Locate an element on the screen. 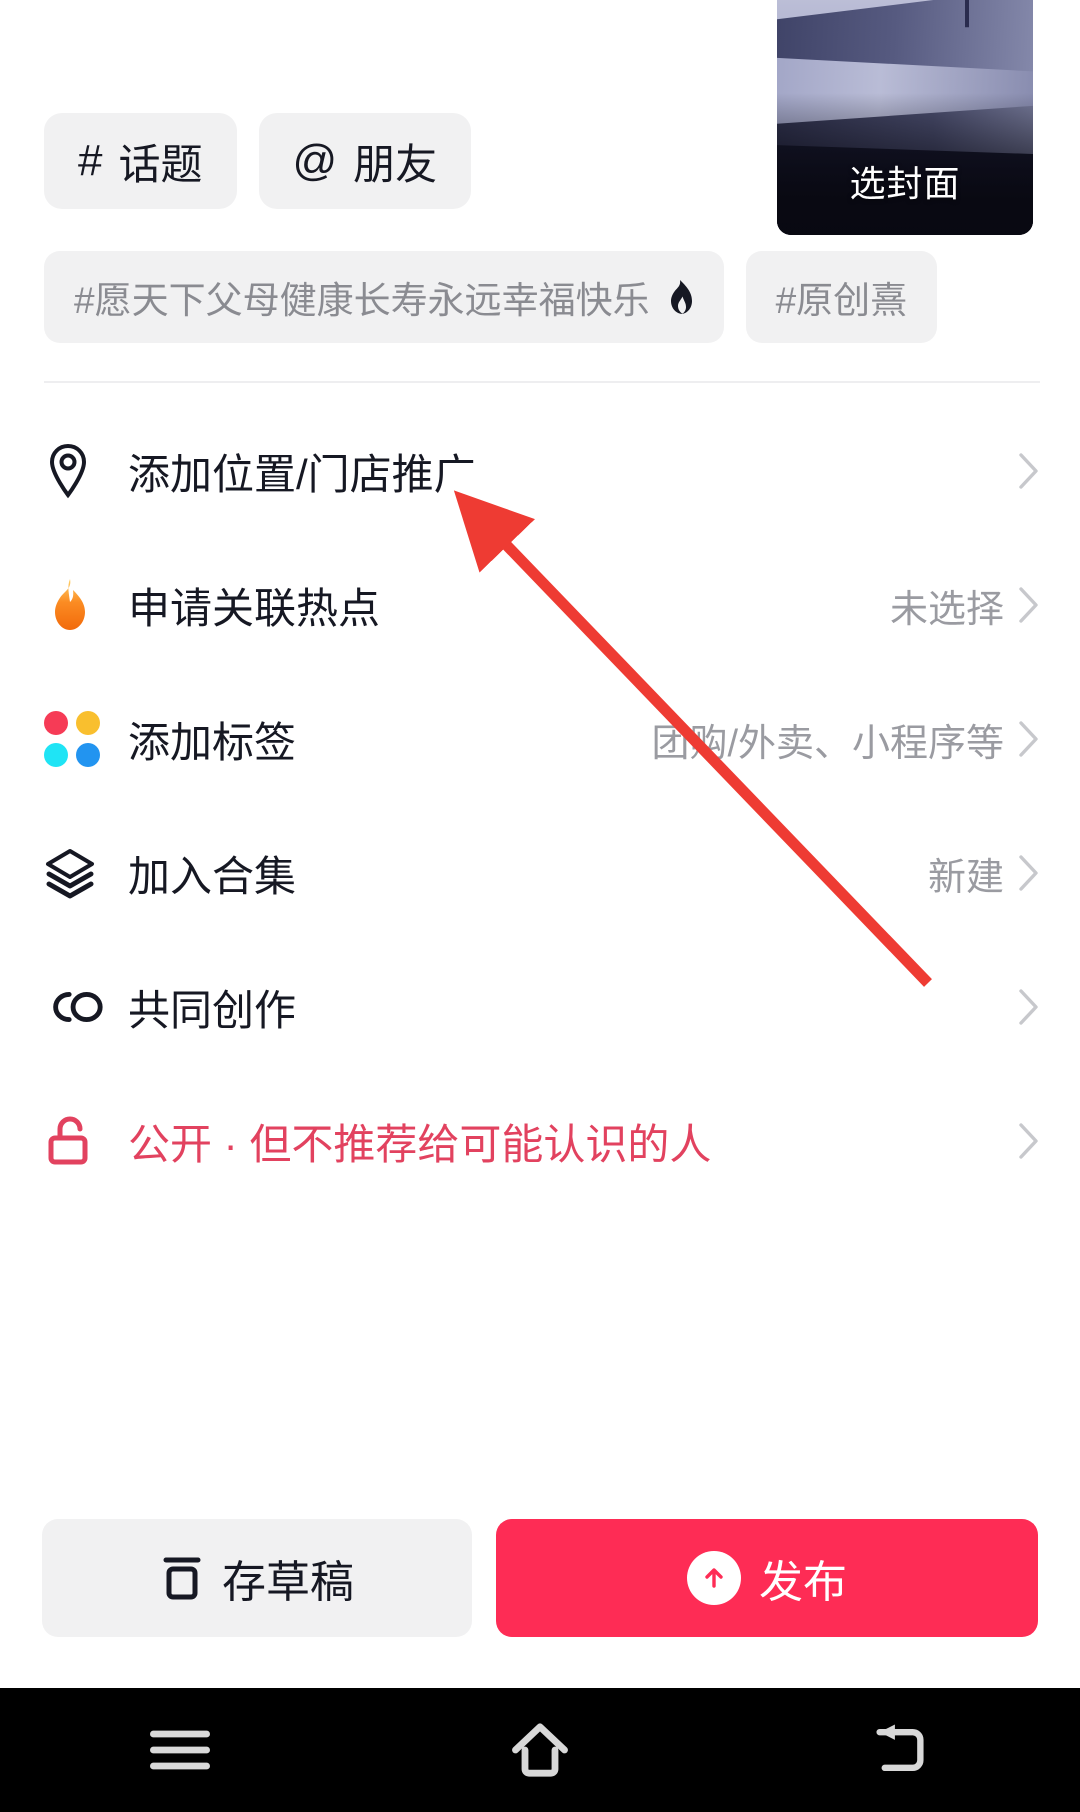  publish-button: 发布 is located at coordinates (767, 1578).